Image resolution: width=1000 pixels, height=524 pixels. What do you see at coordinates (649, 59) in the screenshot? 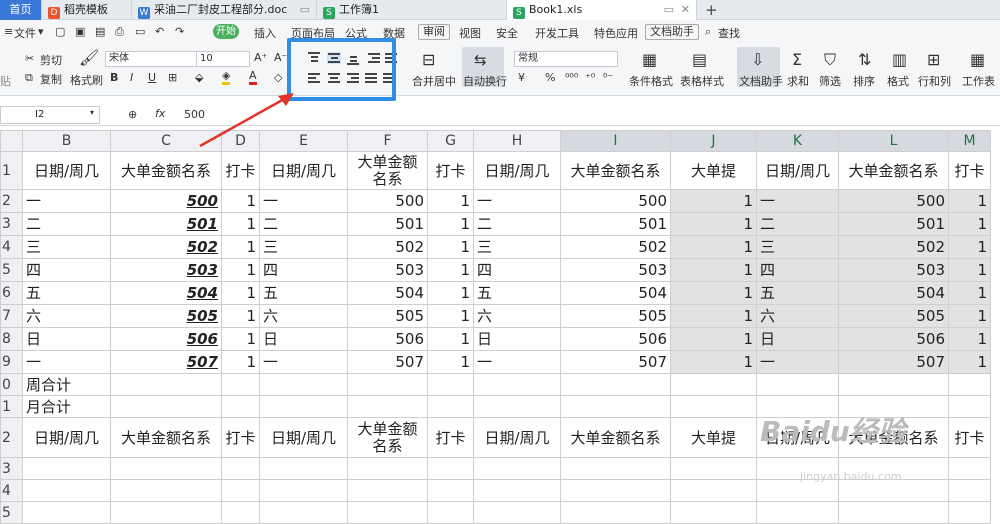
I see `conditional-format-icon: ▦` at bounding box center [649, 59].